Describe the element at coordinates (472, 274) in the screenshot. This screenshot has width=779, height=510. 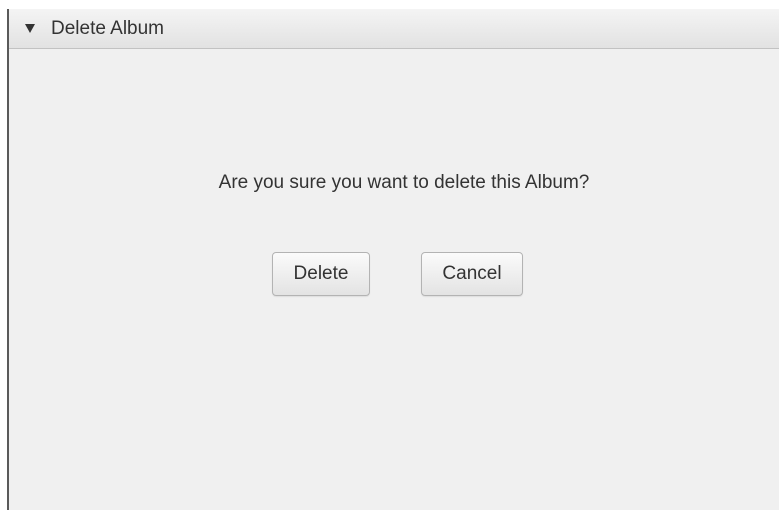
I see `cancel-button: Cancel` at that location.